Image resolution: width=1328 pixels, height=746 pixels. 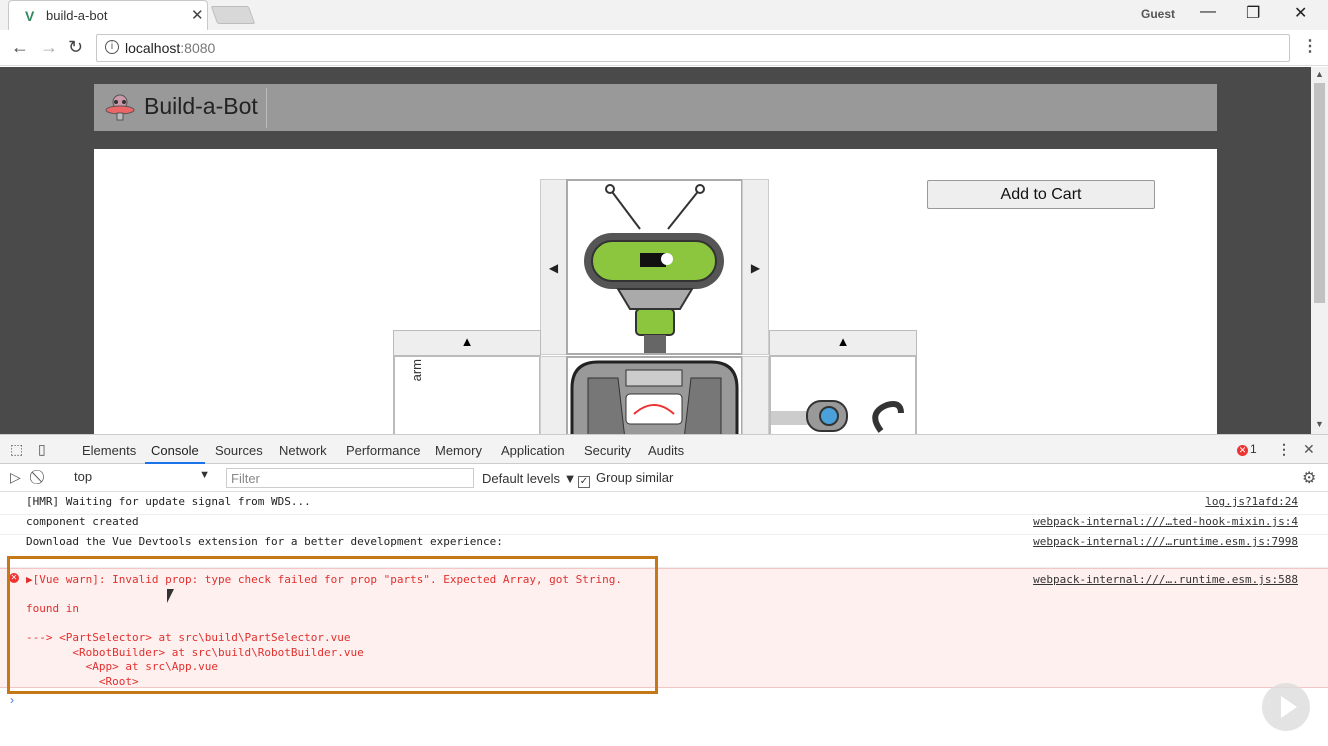 I want to click on mouse-cursor, so click(x=170, y=596).